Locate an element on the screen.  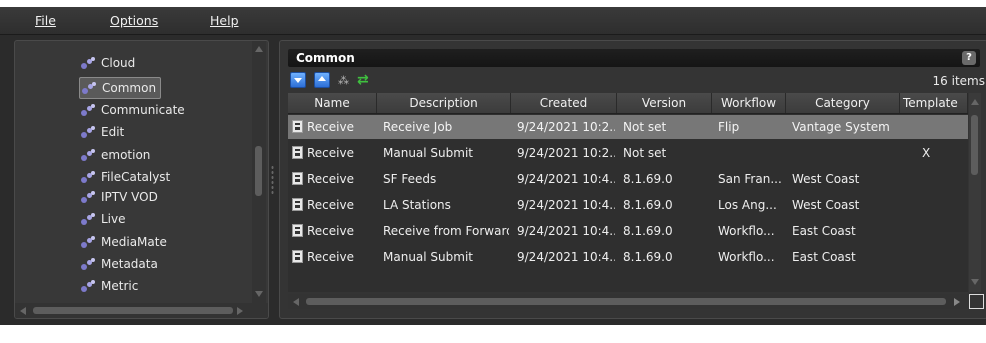
cell-template: X is located at coordinates (926, 153).